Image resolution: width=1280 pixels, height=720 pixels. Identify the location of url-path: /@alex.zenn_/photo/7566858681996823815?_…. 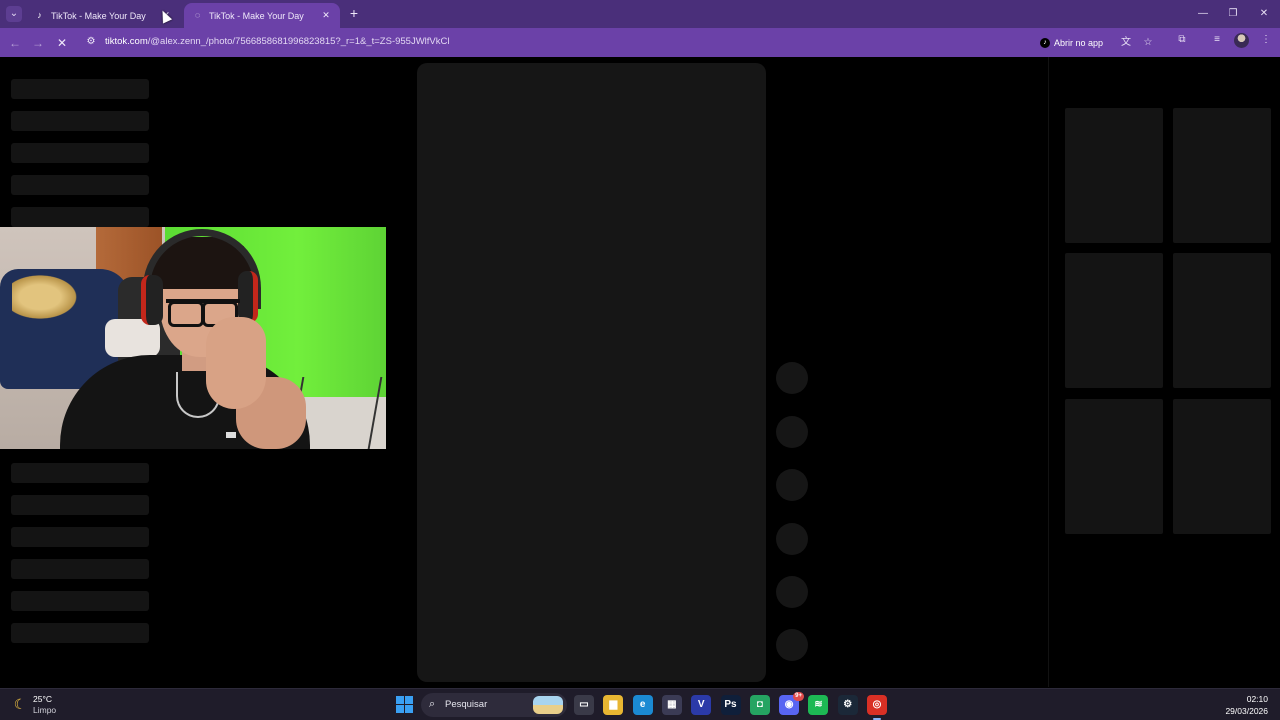
(298, 41).